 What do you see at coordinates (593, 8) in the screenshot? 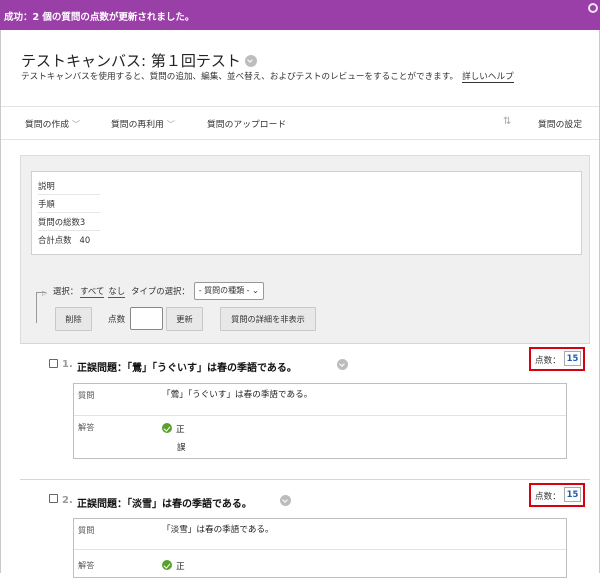
I see `settings-gear-icon` at bounding box center [593, 8].